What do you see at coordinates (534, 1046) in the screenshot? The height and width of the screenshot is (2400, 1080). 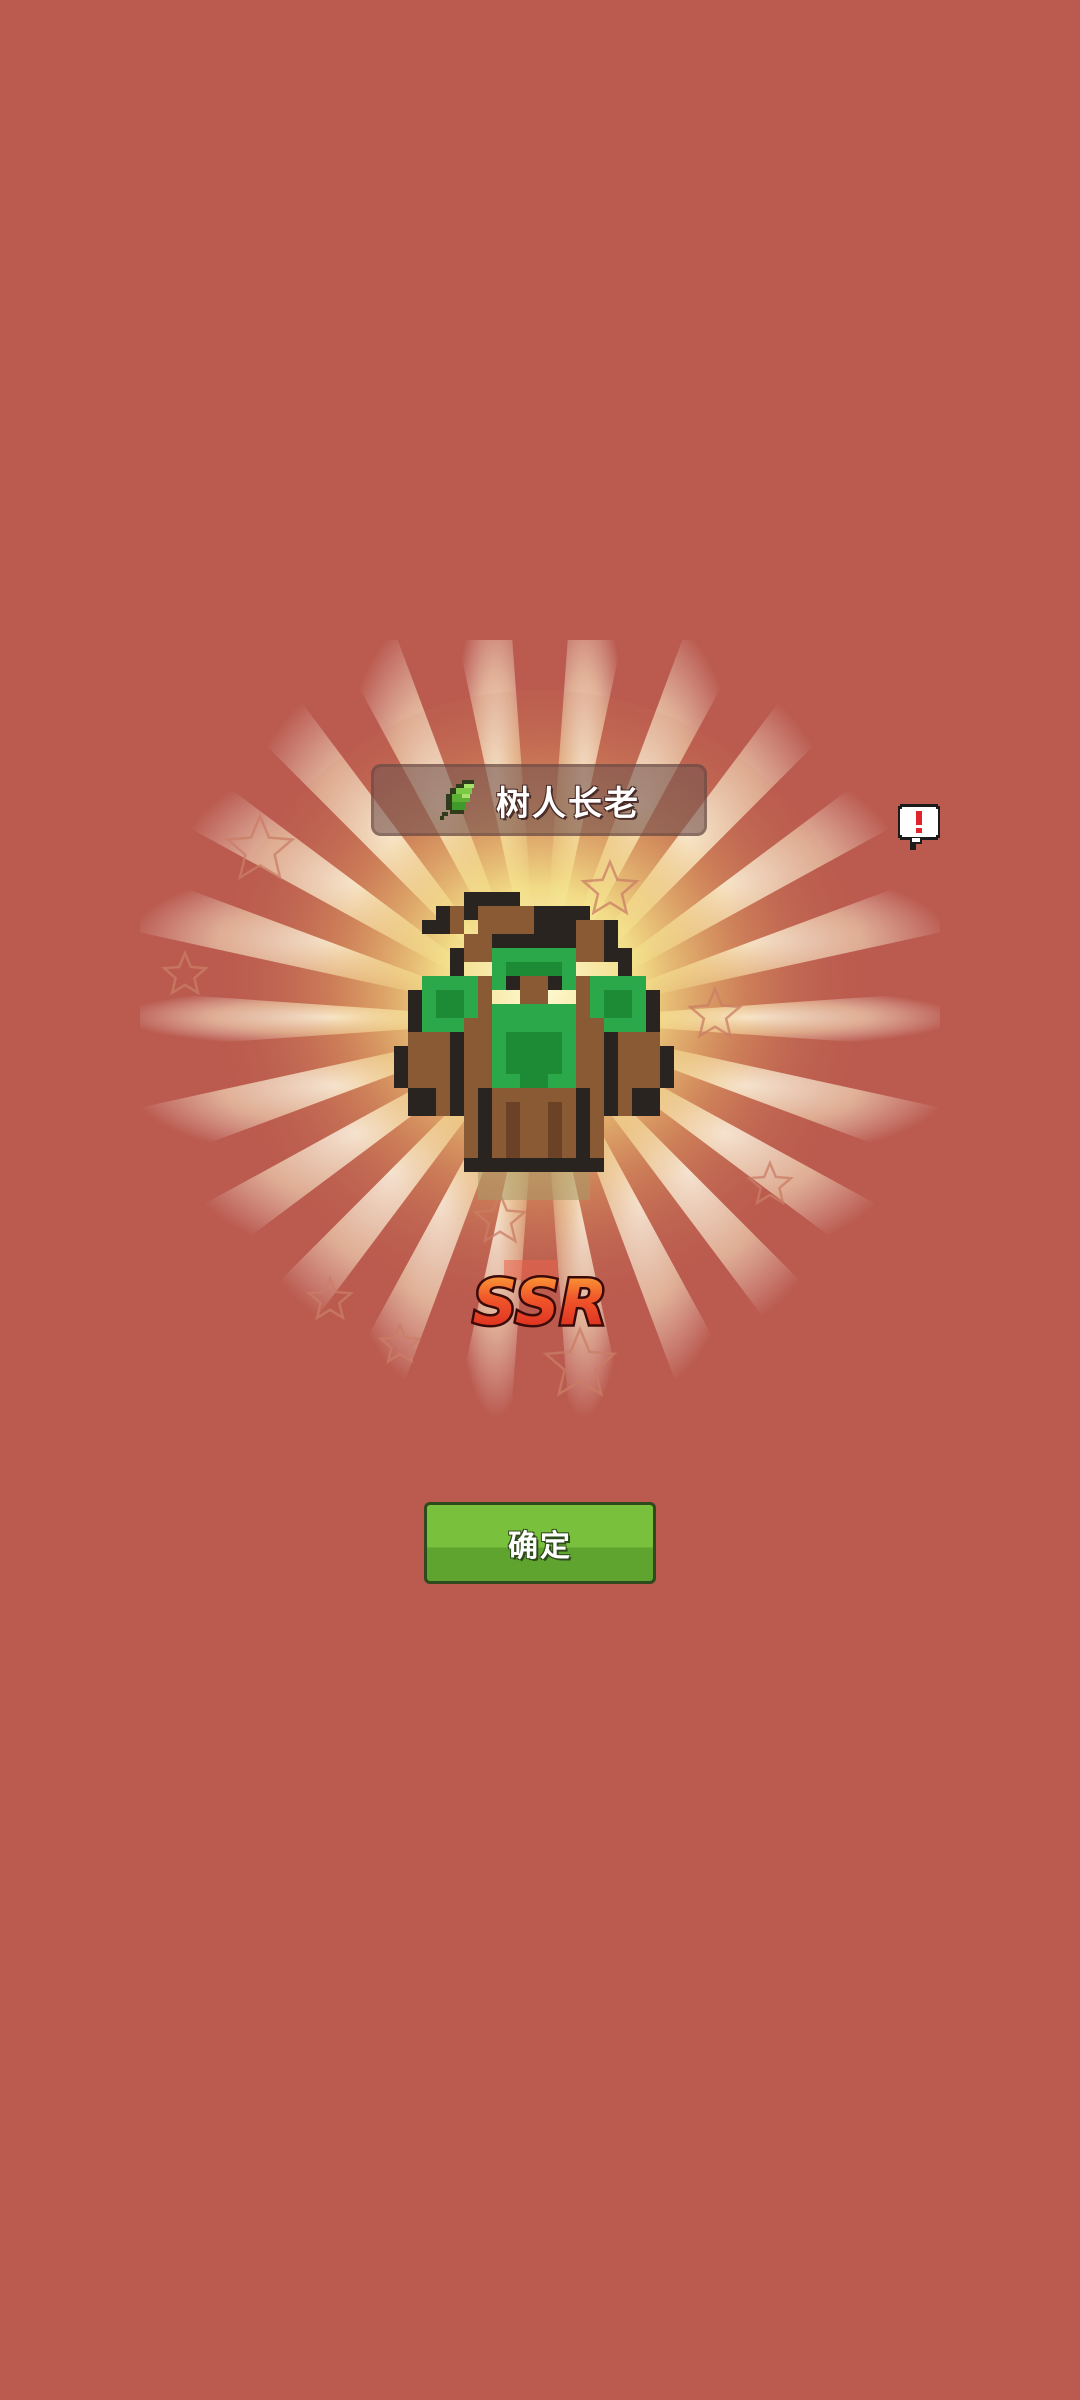 I see `treant-elder-sprite` at bounding box center [534, 1046].